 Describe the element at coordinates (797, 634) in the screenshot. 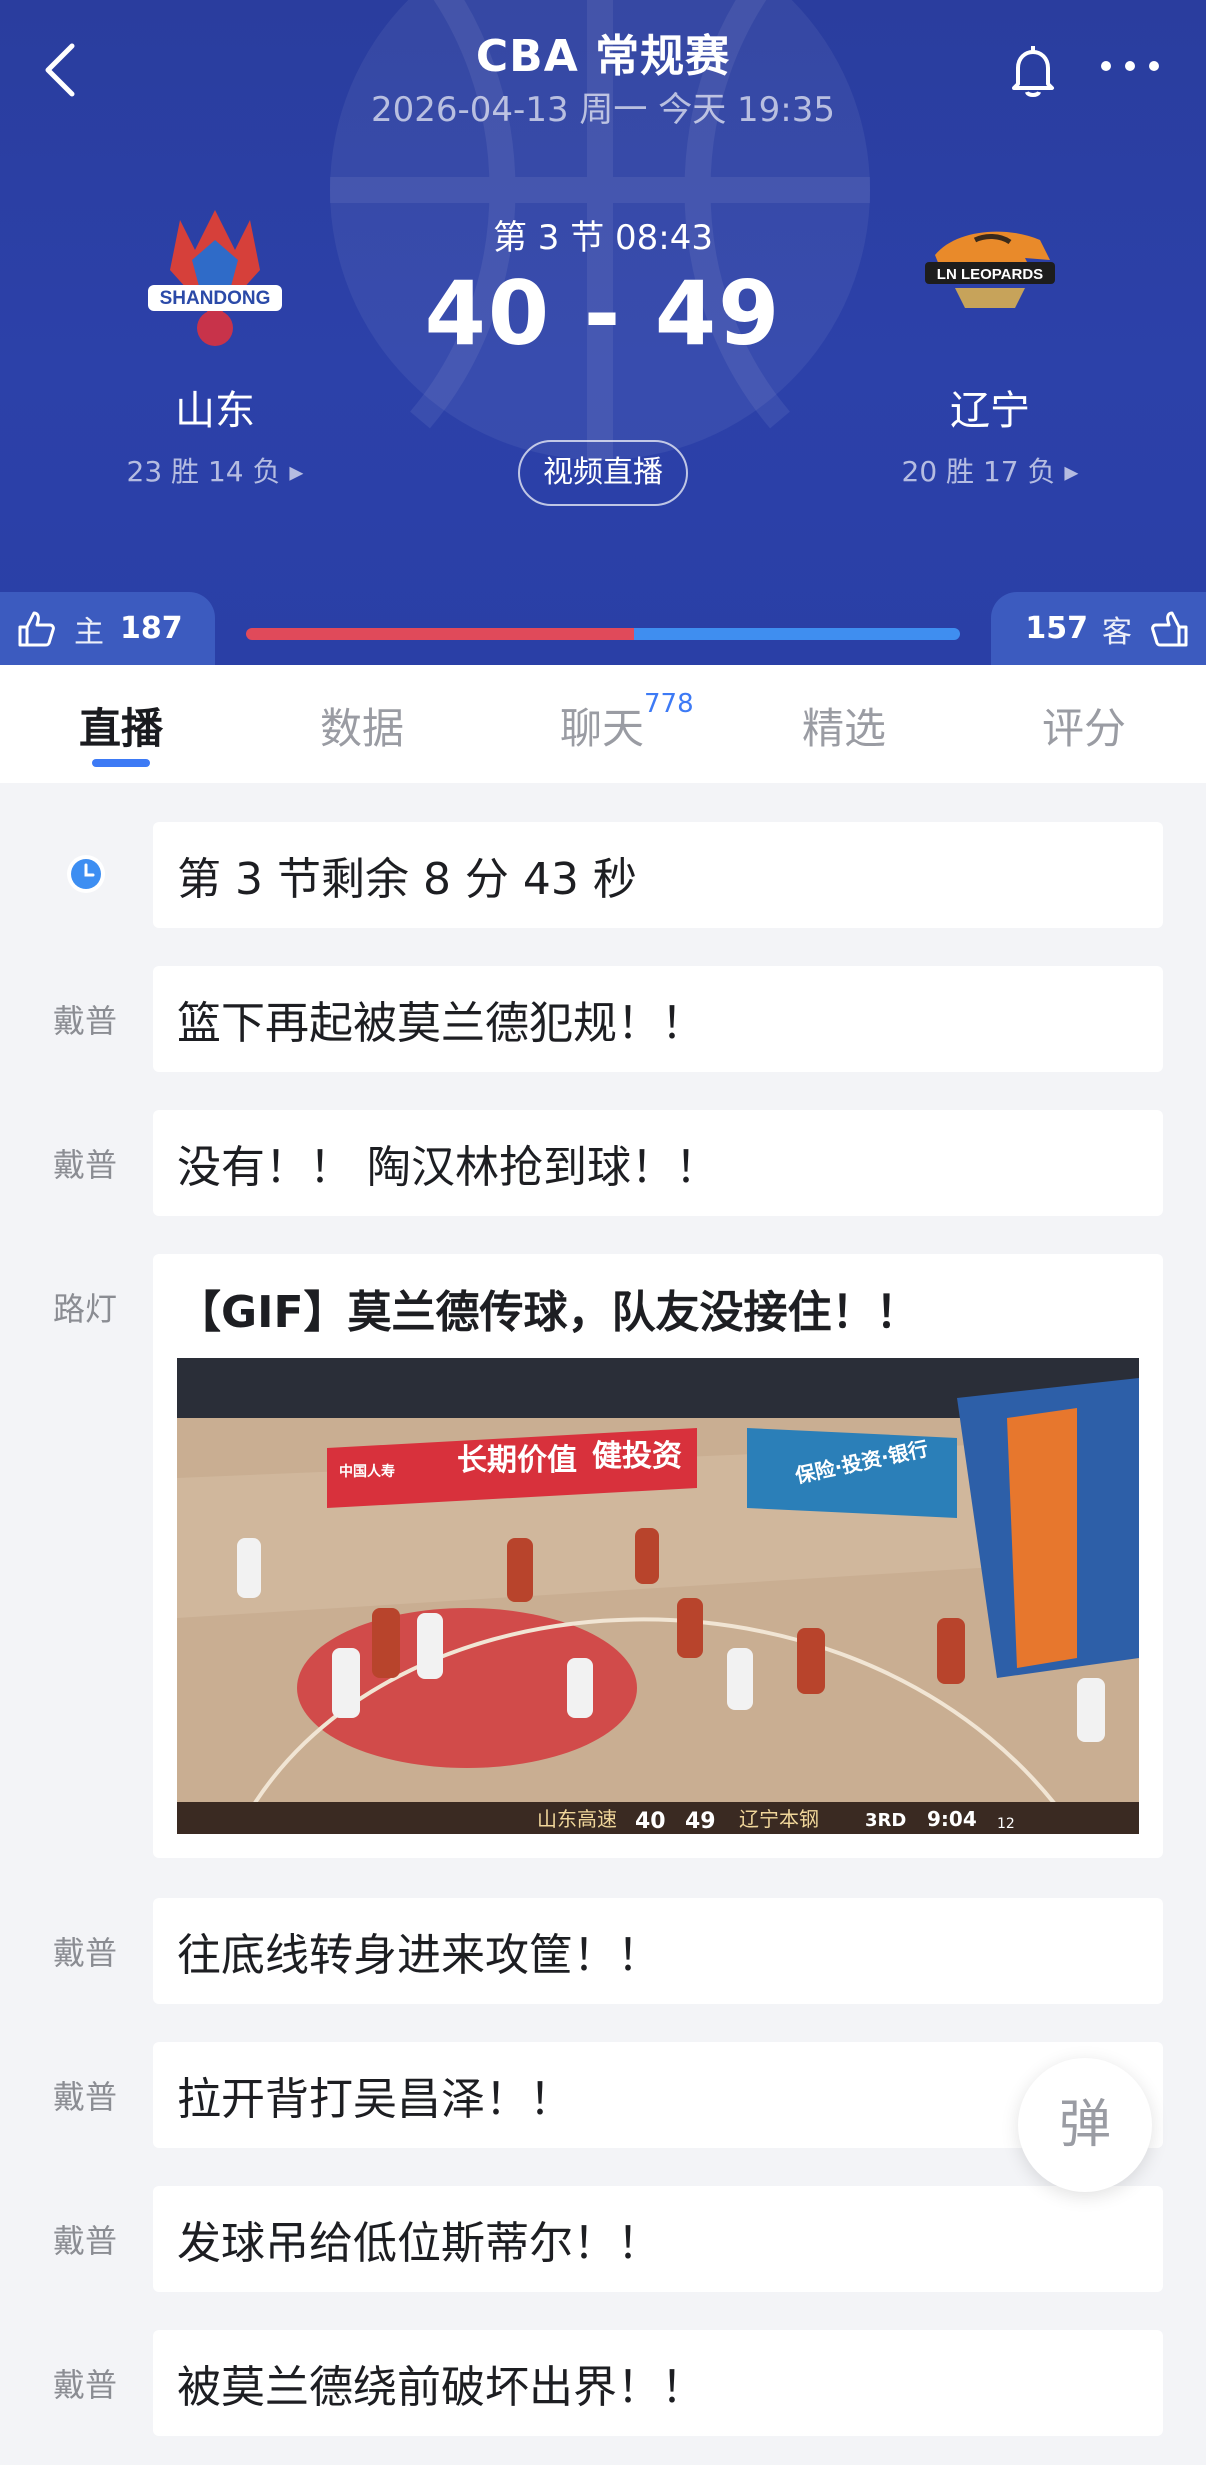

I see `away-support-bar` at that location.